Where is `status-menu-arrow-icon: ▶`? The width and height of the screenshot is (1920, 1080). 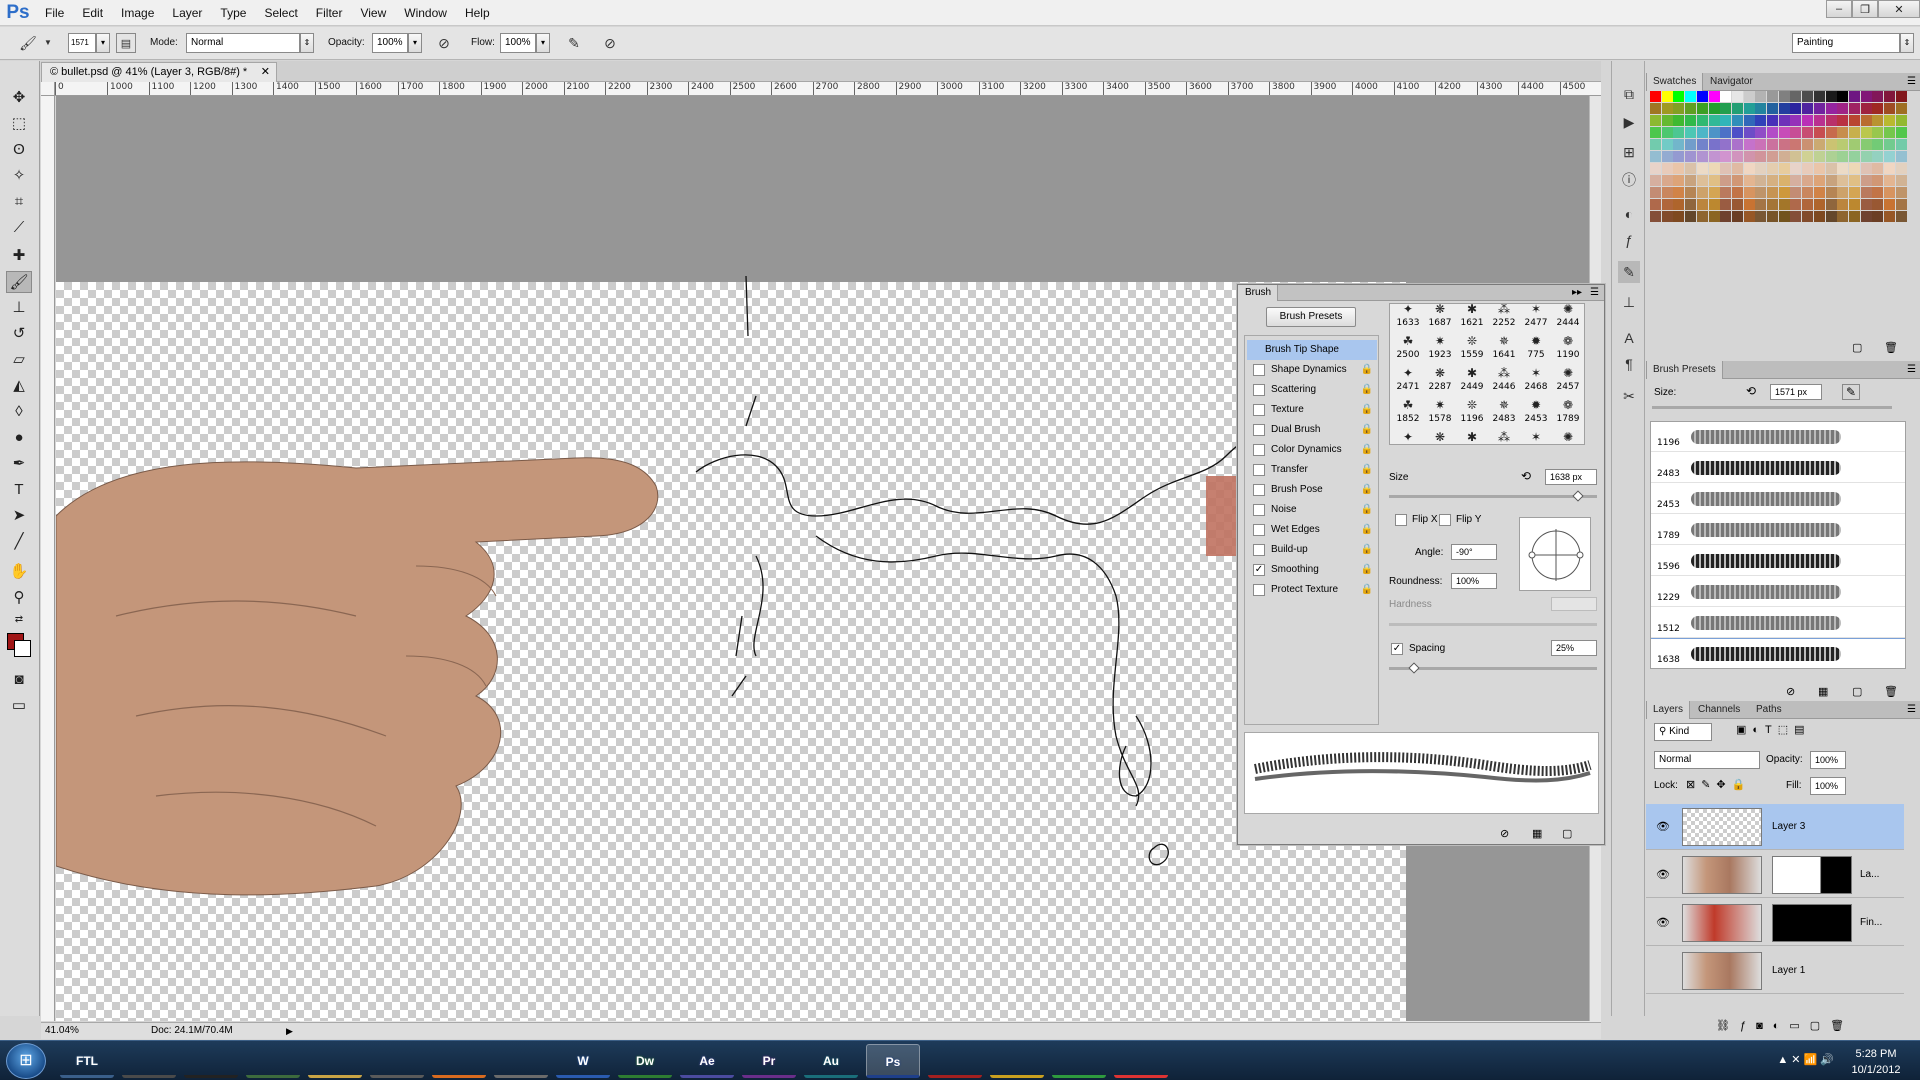
status-menu-arrow-icon: ▶ is located at coordinates (289, 1031).